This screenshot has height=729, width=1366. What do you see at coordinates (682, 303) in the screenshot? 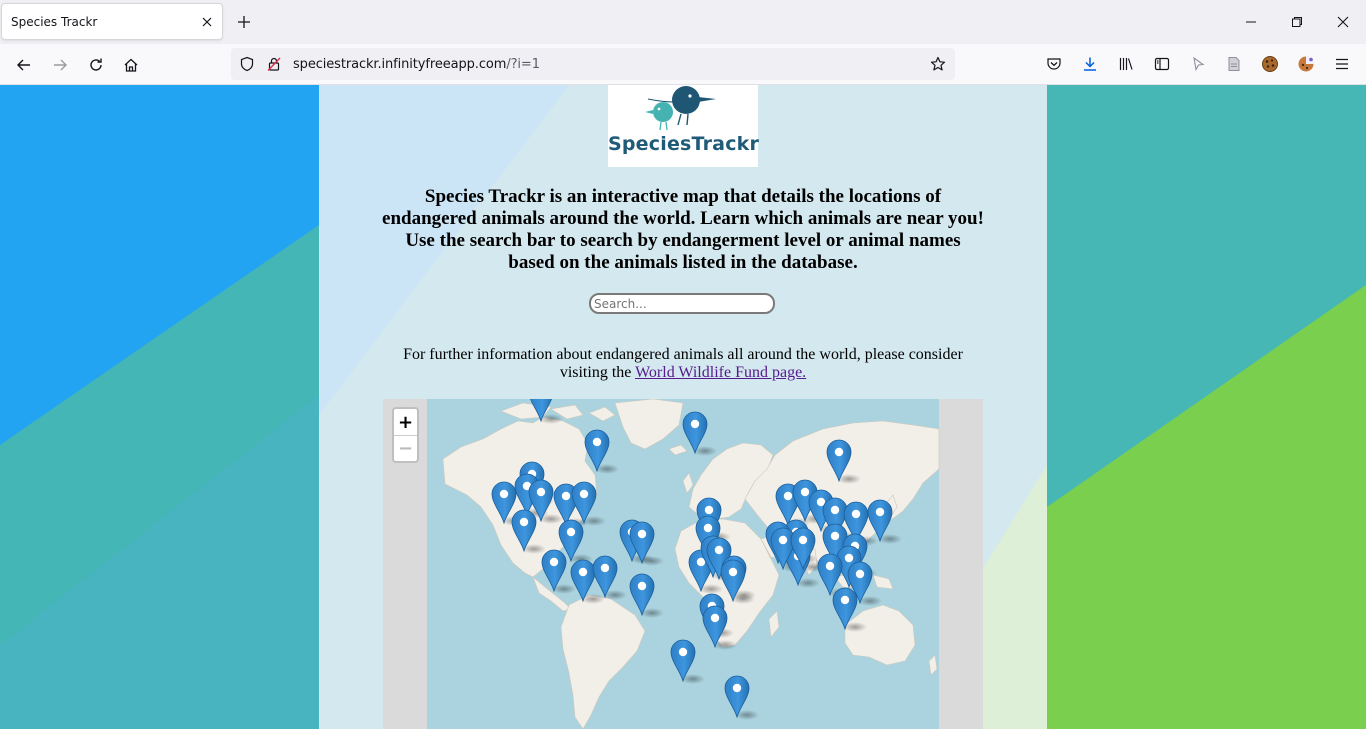
I see `search-input` at bounding box center [682, 303].